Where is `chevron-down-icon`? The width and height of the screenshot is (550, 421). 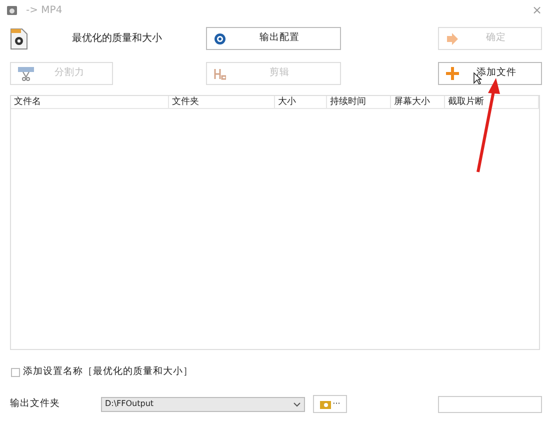 chevron-down-icon is located at coordinates (297, 404).